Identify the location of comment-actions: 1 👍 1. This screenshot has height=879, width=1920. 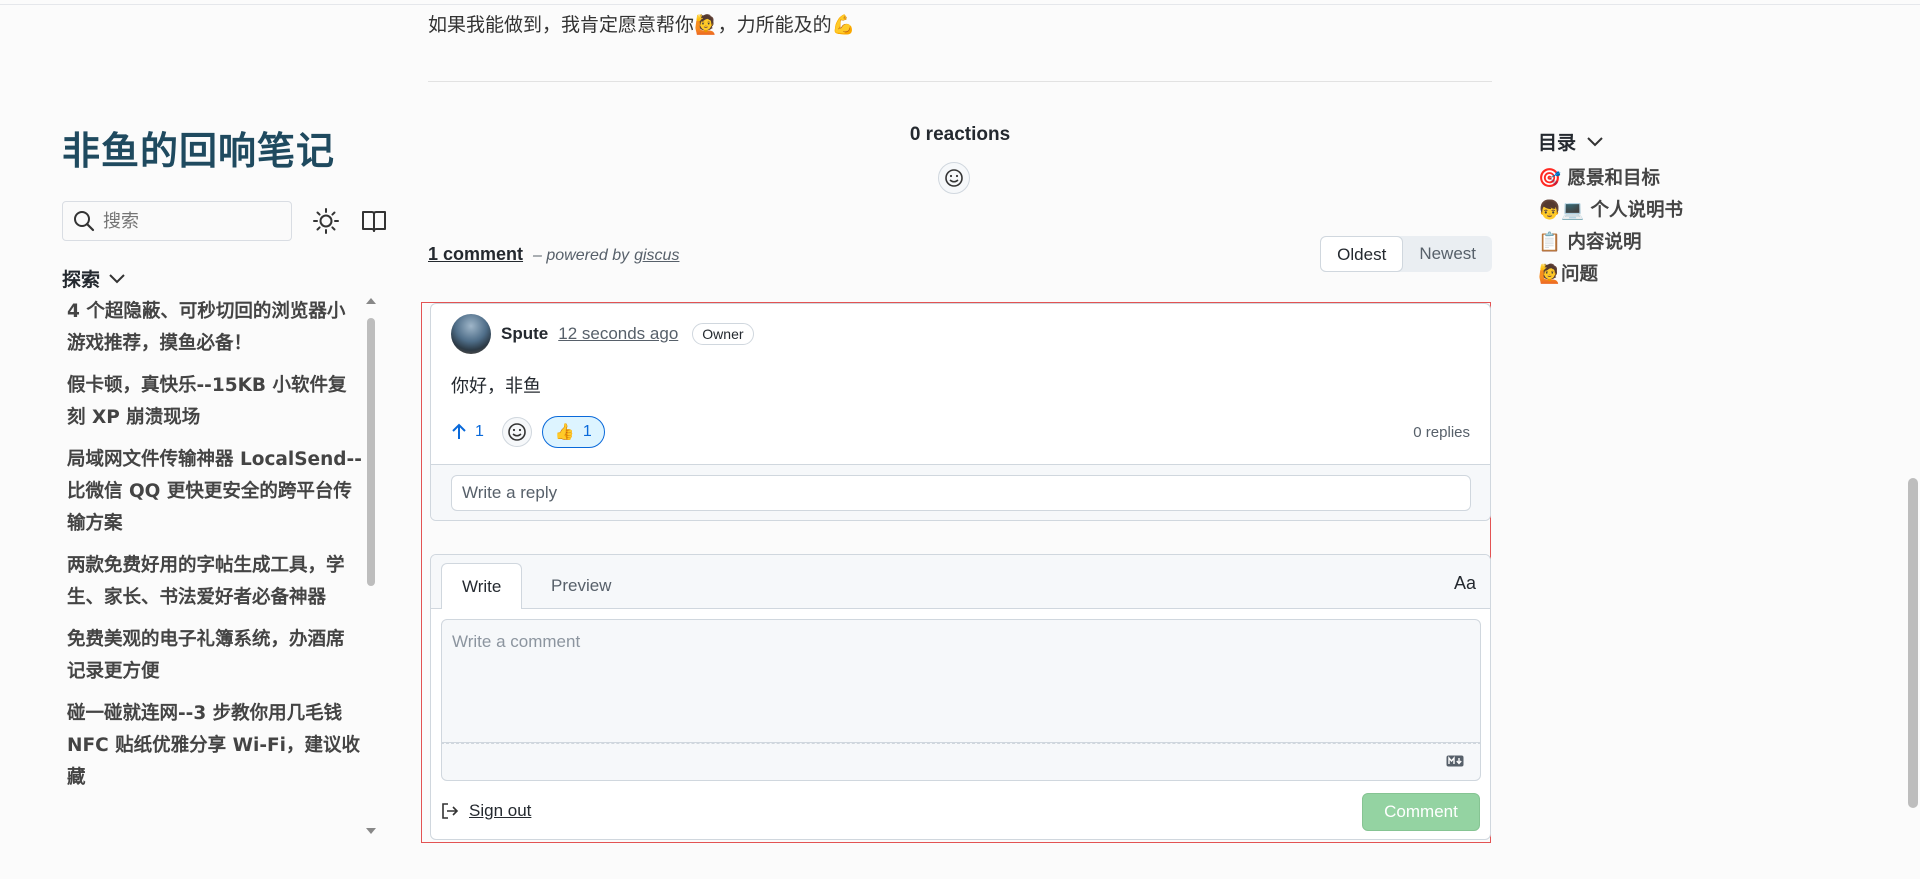
(528, 432).